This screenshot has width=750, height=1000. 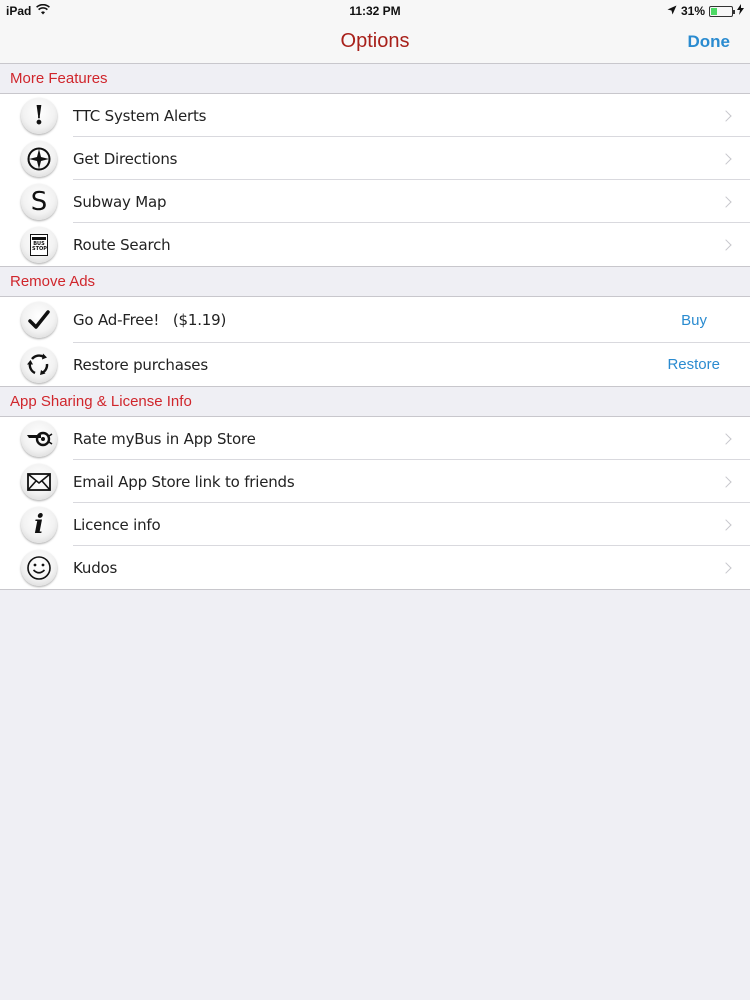 I want to click on charging-bolt-icon, so click(x=740, y=11).